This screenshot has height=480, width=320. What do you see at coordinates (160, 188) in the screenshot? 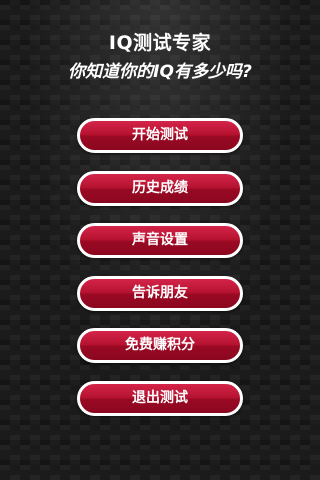
I see `history-scores-button: 历史成绩` at bounding box center [160, 188].